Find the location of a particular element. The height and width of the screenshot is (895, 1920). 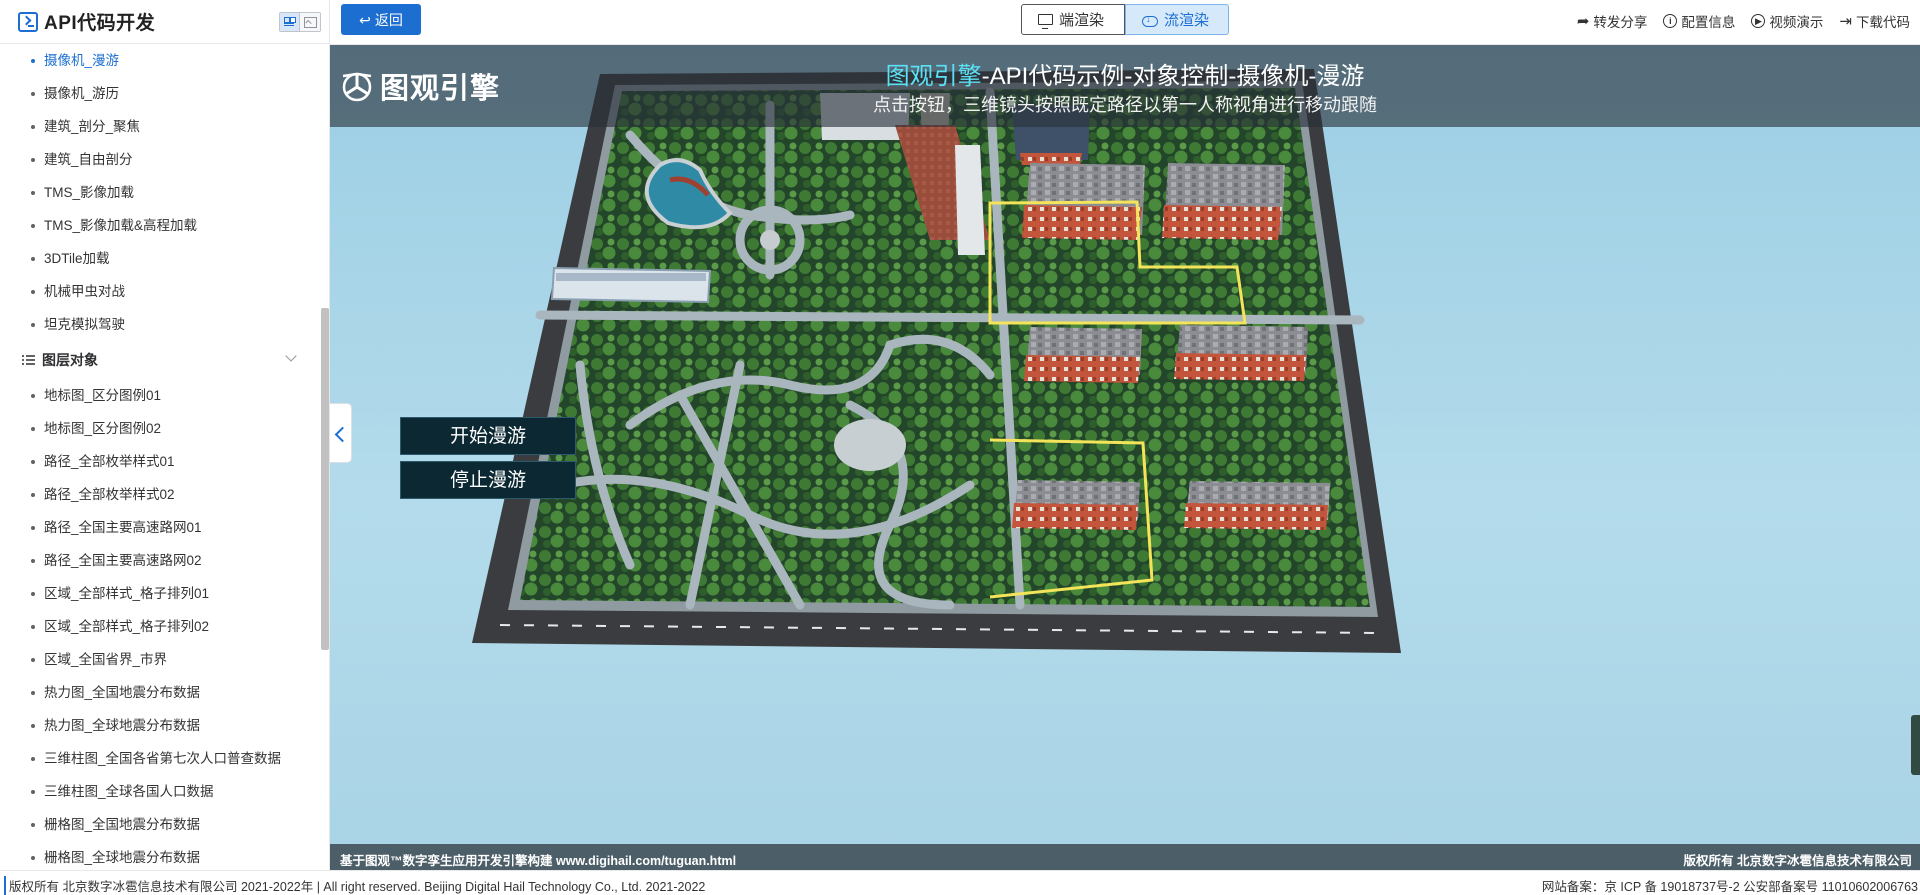

stream-render-button: 流渲染 is located at coordinates (1177, 19).